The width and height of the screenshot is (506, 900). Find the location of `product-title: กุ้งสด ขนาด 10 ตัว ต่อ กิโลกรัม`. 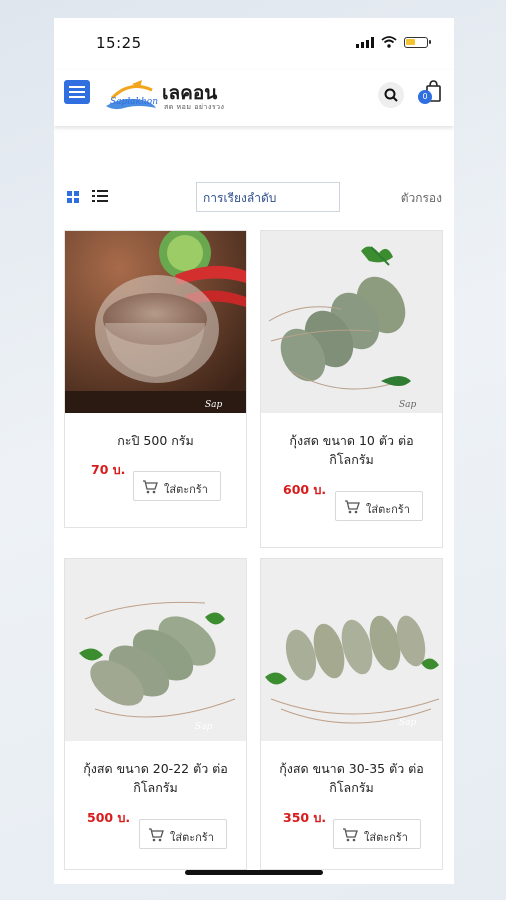

product-title: กุ้งสด ขนาด 10 ตัว ต่อ กิโลกรัม is located at coordinates (351, 450).